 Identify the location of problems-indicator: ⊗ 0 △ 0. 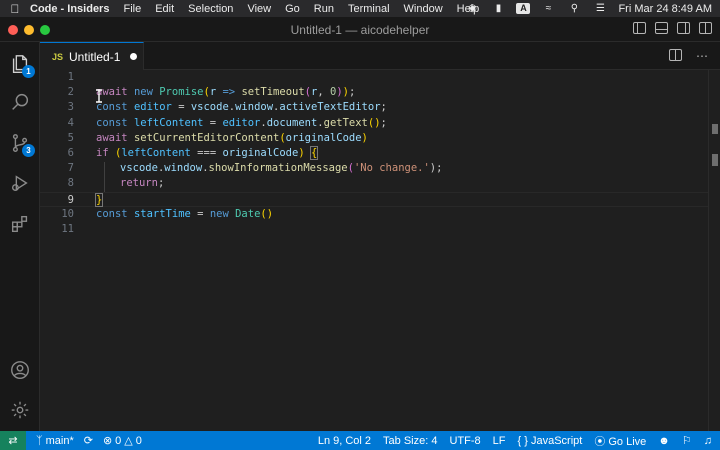
(122, 441).